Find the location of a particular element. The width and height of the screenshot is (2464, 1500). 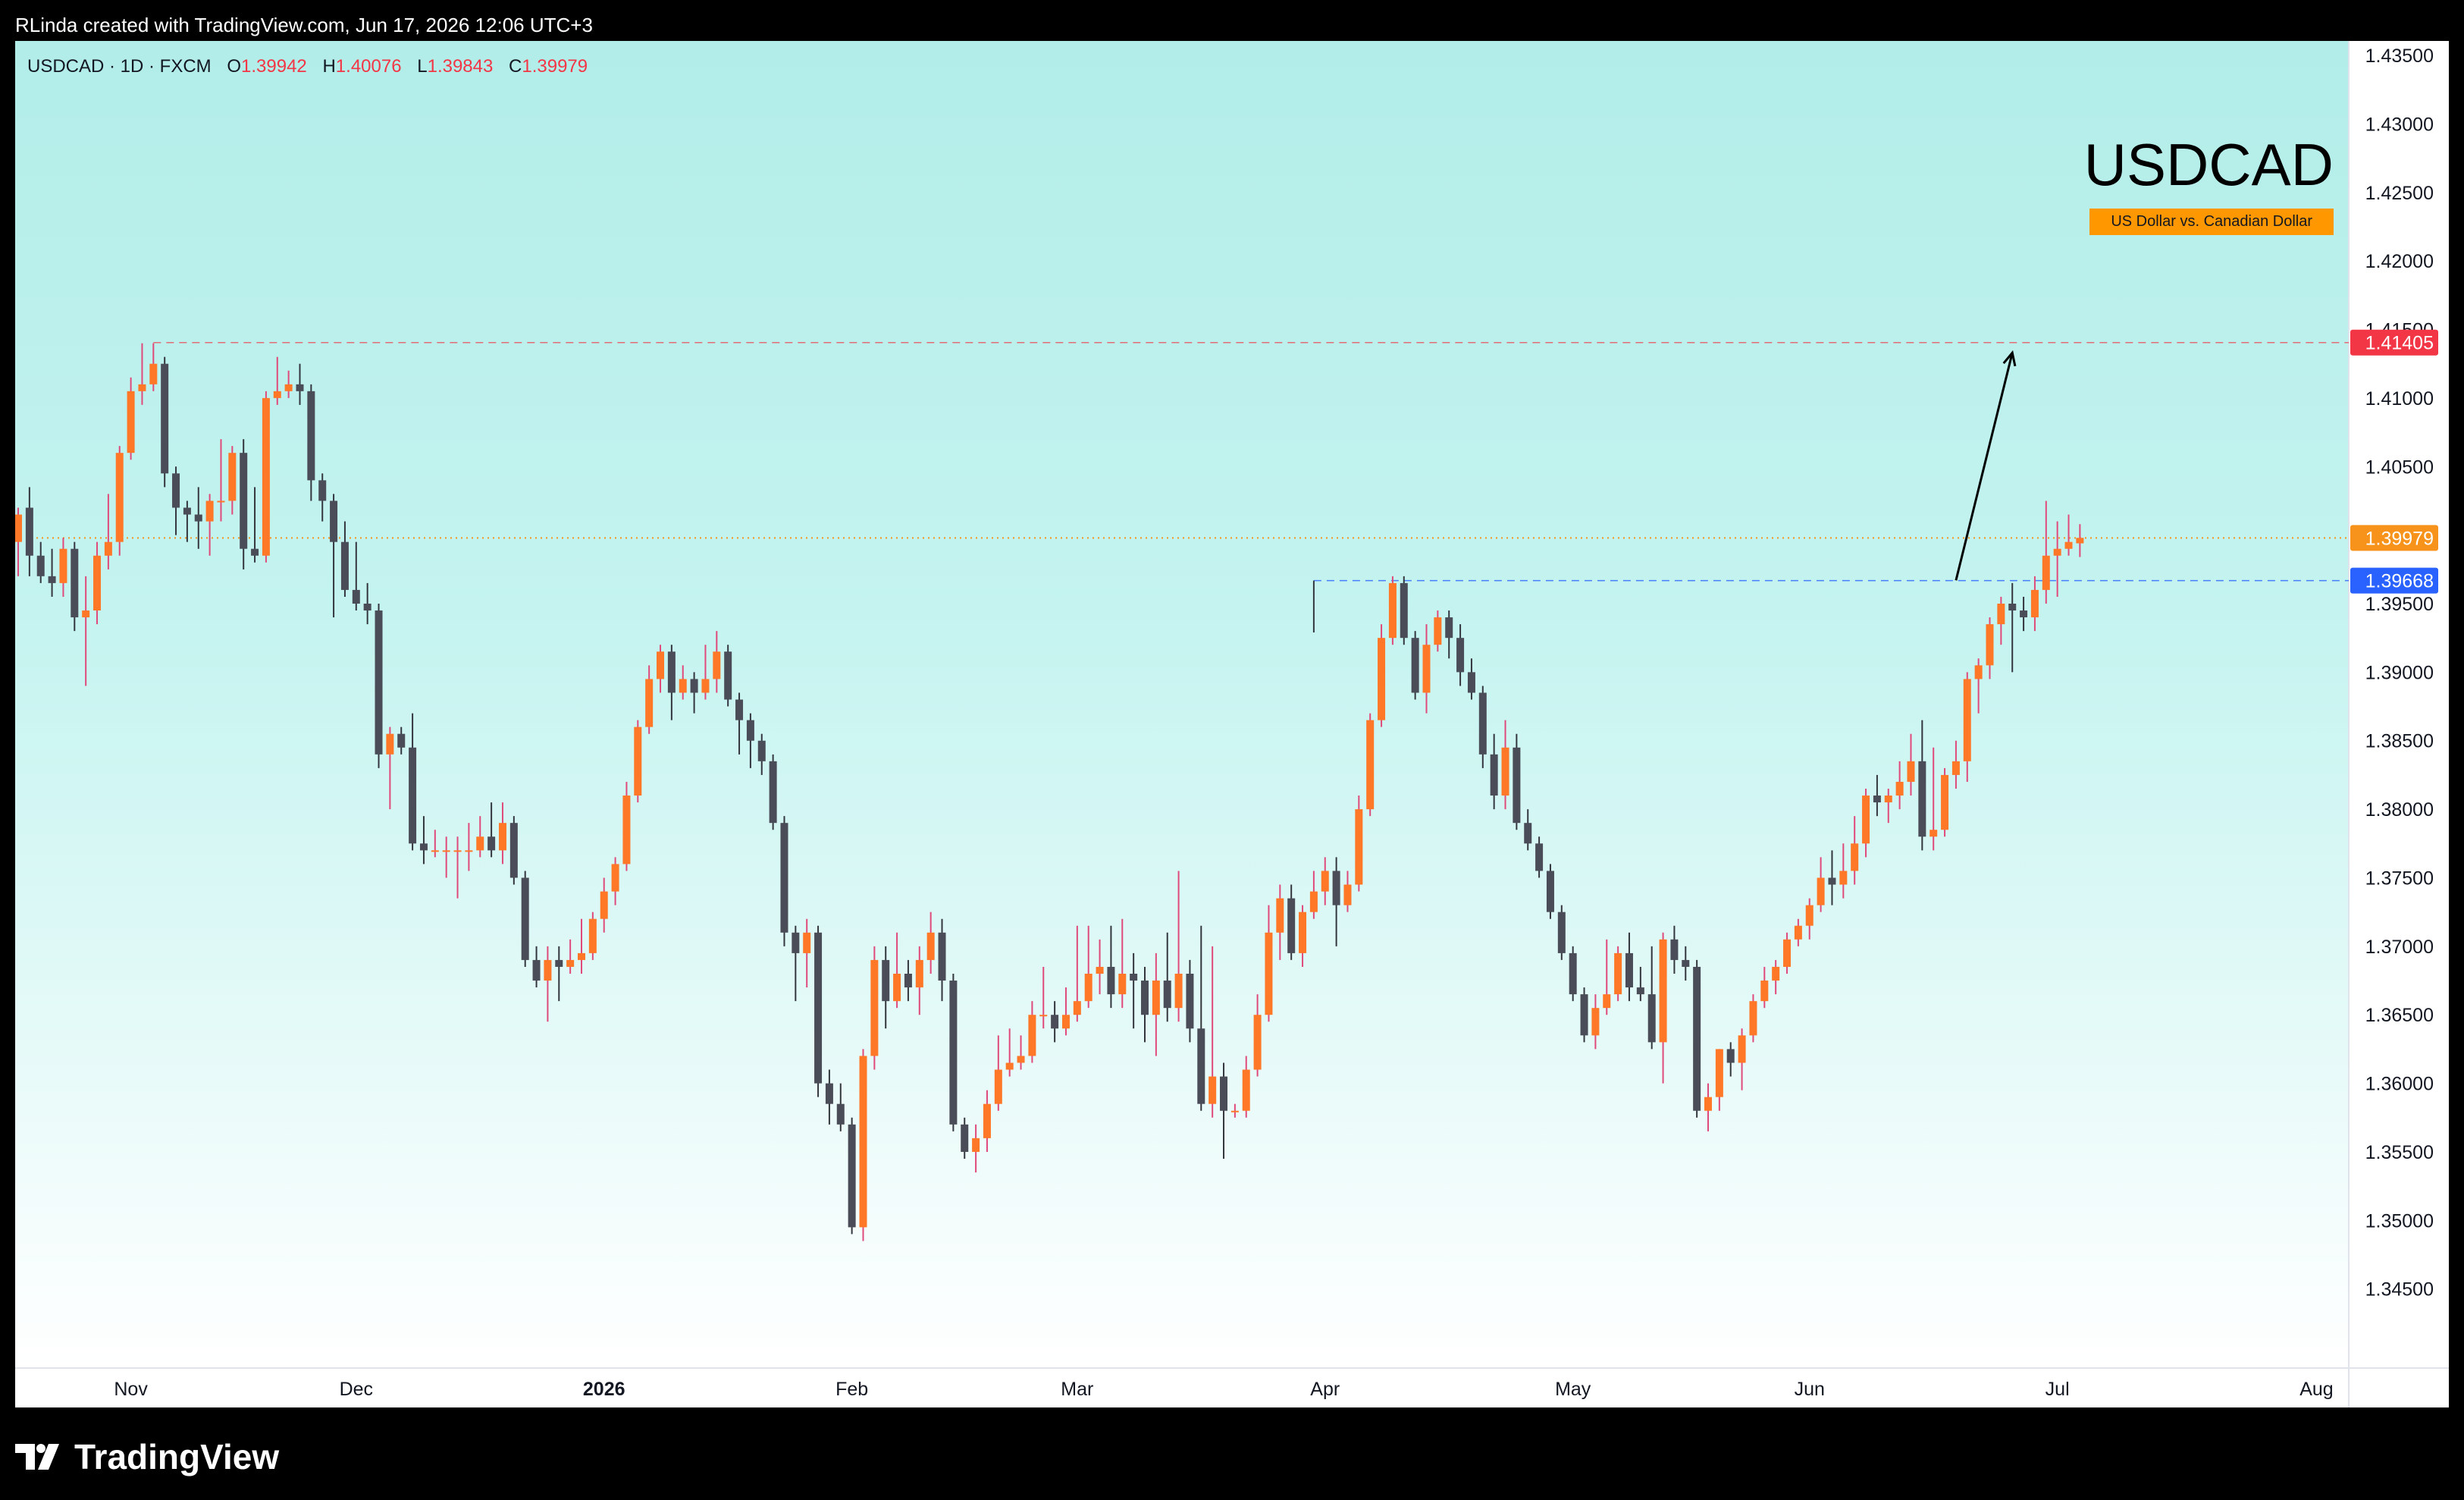

tradingview-logo-icon is located at coordinates (37, 1457).